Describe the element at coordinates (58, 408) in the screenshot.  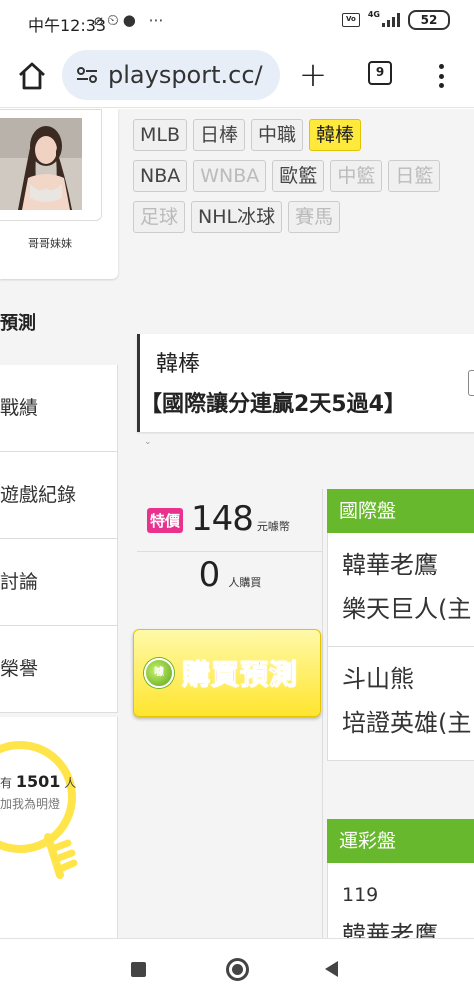
I see `sidebar-item-record: 戰績` at that location.